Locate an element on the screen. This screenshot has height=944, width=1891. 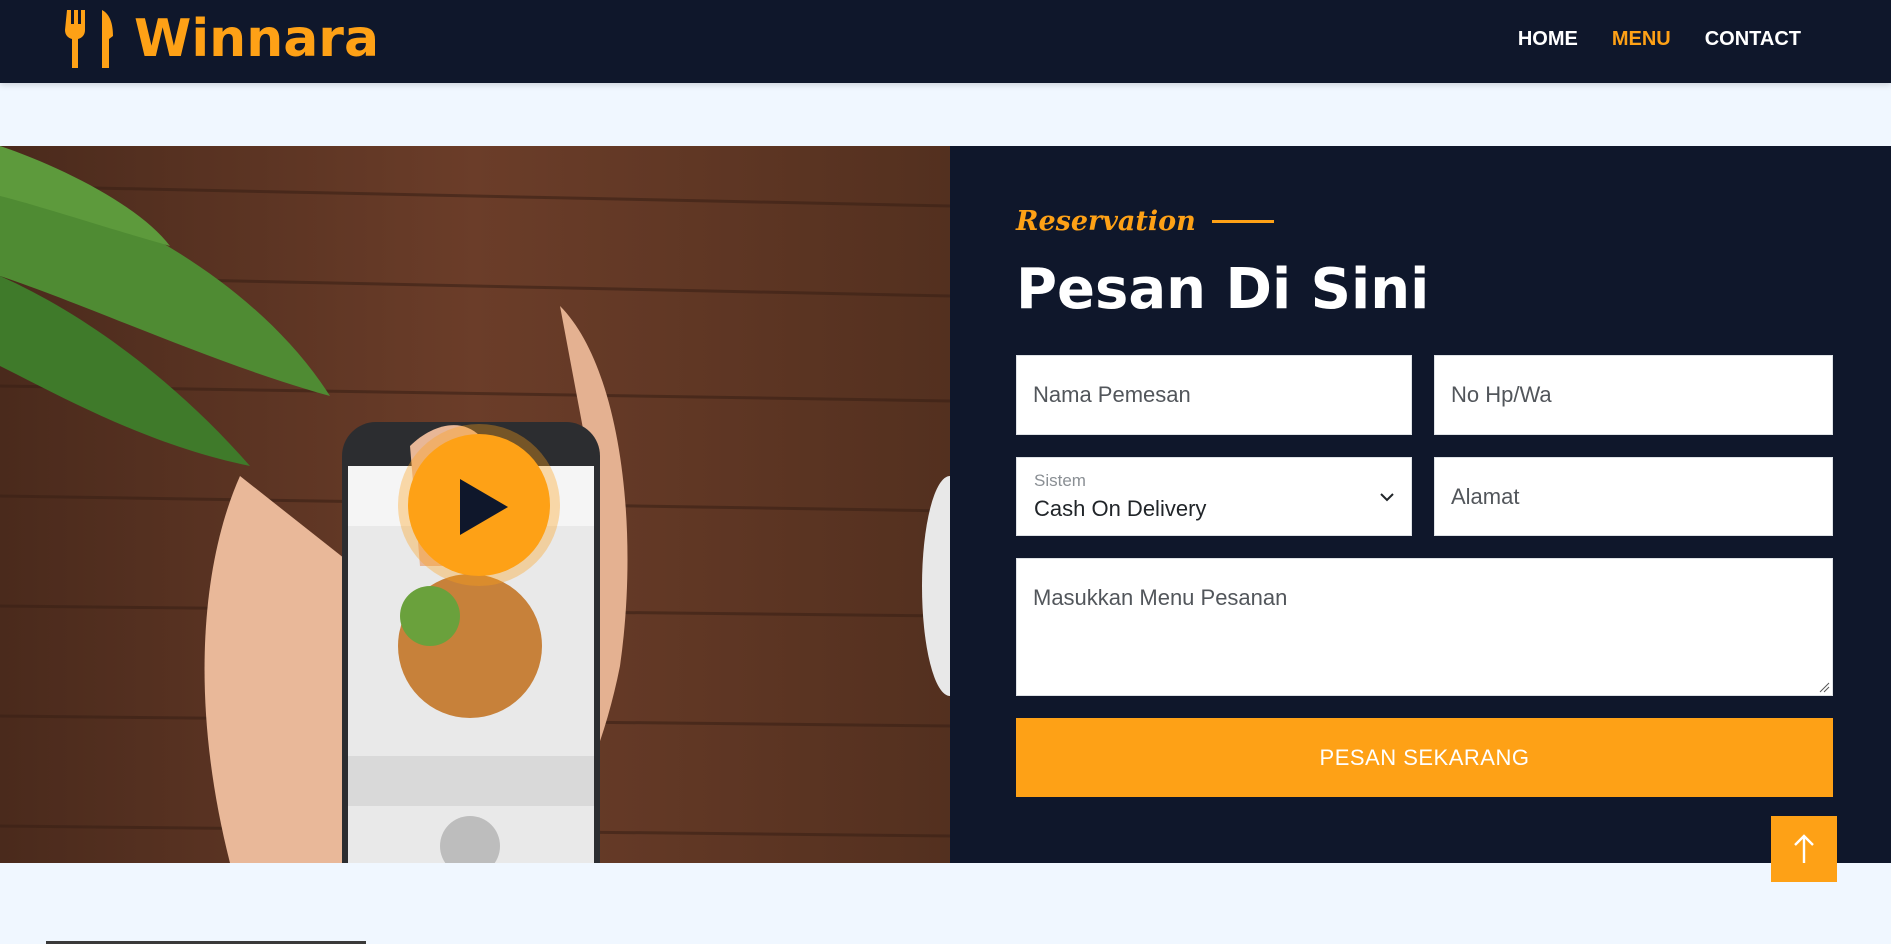
name-input is located at coordinates (1214, 395).